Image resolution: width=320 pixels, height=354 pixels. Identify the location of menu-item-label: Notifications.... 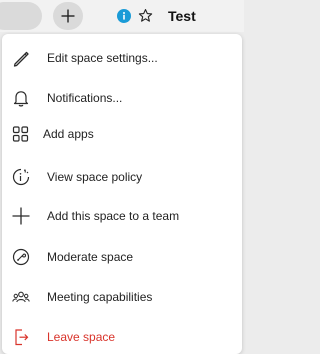
(85, 98).